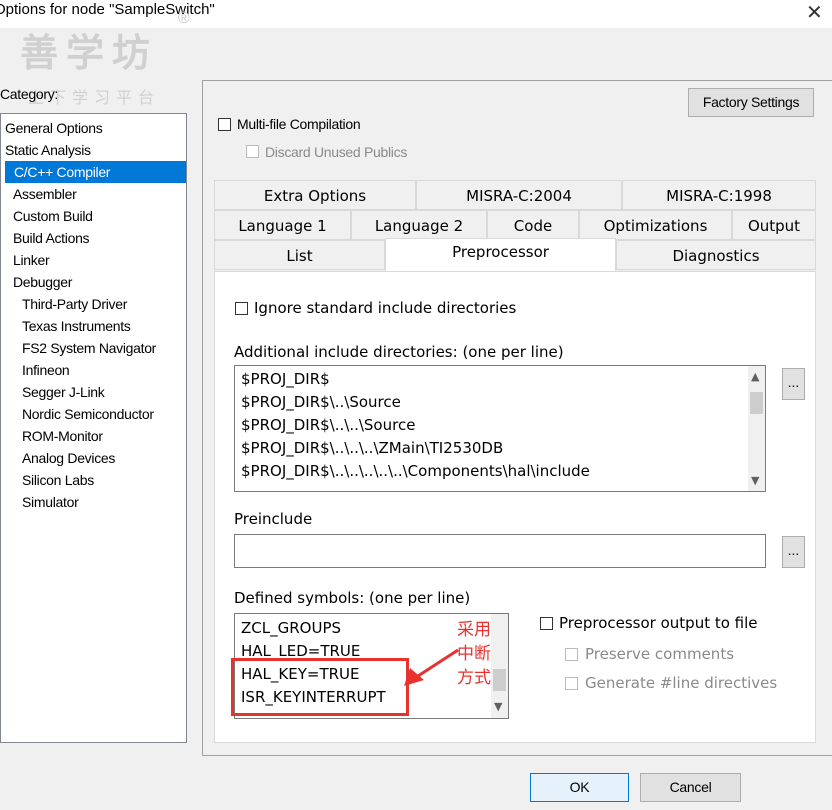  What do you see at coordinates (385, 308) in the screenshot?
I see `ignore-std-include-label: Ignore standard include directories` at bounding box center [385, 308].